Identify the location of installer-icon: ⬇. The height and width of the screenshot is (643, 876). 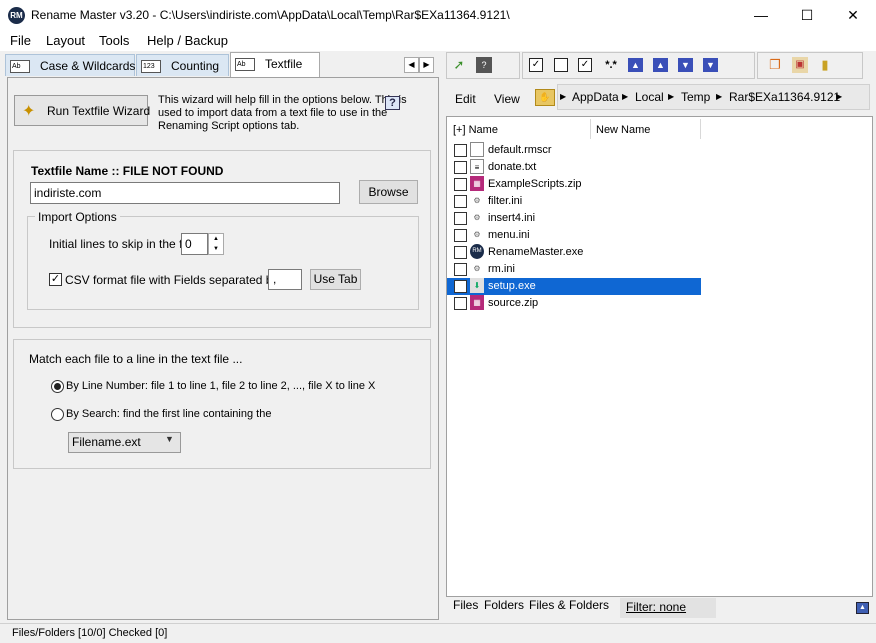
(477, 285).